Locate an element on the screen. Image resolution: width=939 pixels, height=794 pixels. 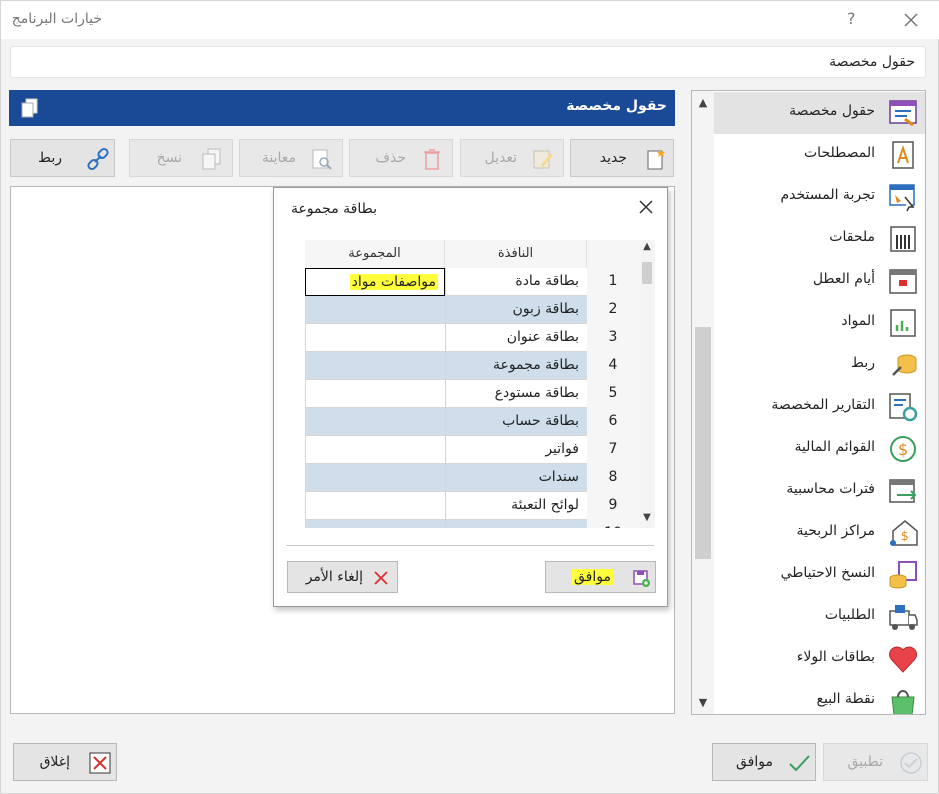
nav-item-holidays: أيام العطل is located at coordinates (819, 281).